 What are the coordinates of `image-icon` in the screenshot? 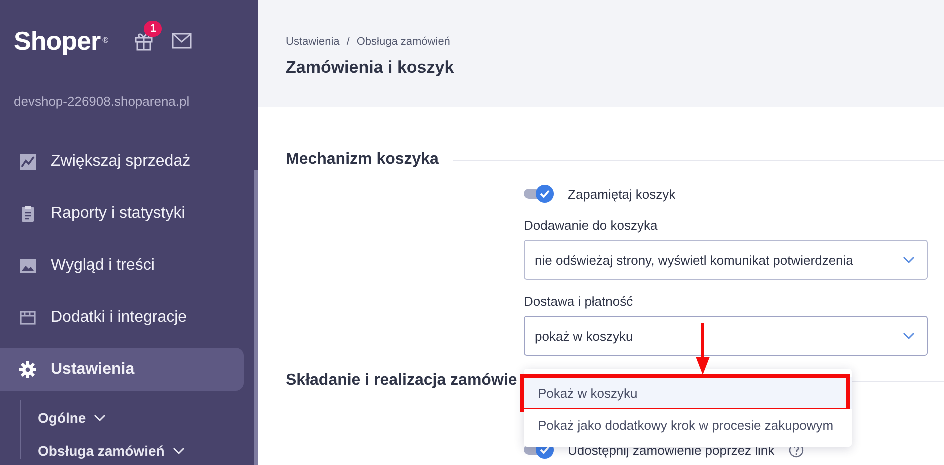 It's located at (28, 265).